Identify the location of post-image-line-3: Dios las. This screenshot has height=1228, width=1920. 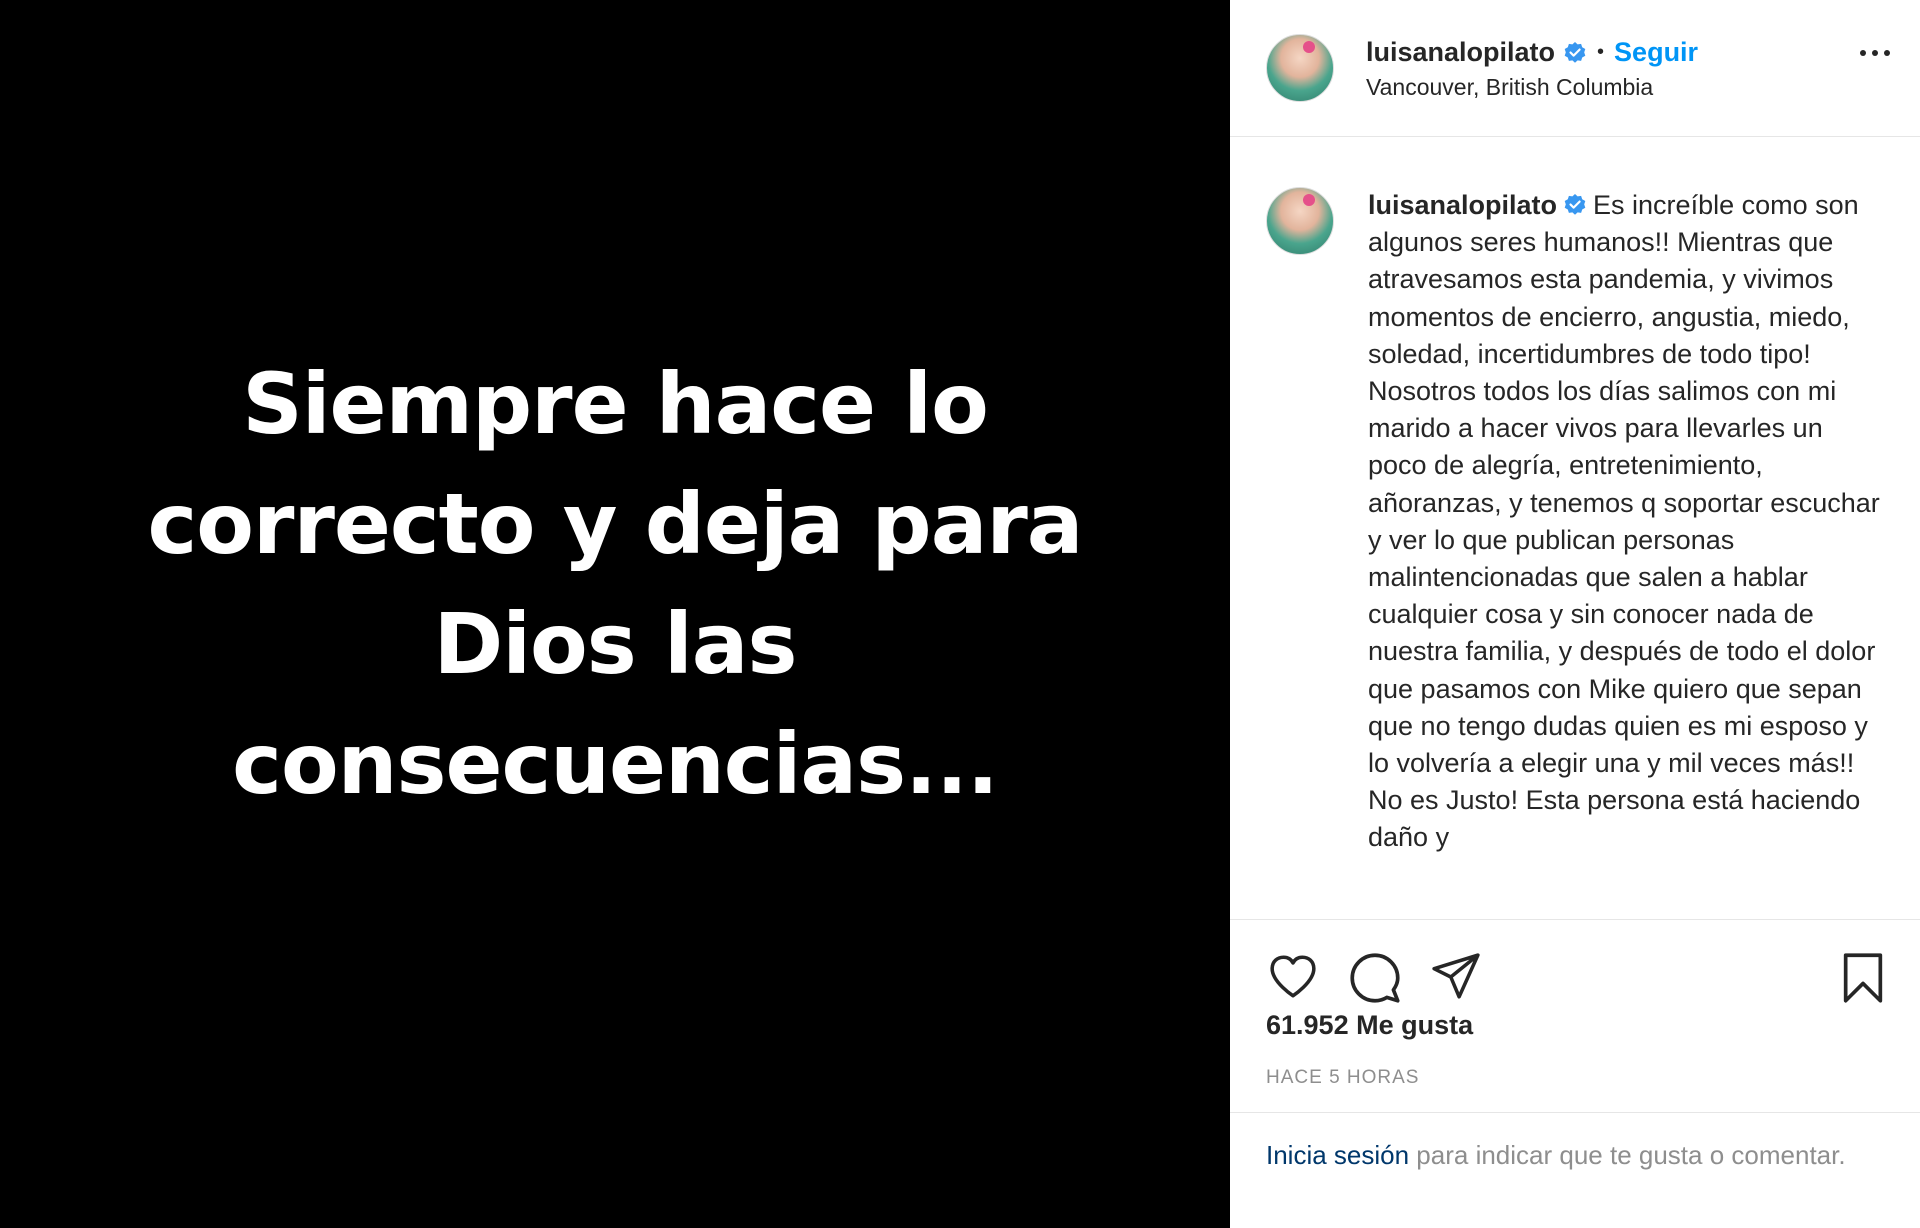
(615, 644).